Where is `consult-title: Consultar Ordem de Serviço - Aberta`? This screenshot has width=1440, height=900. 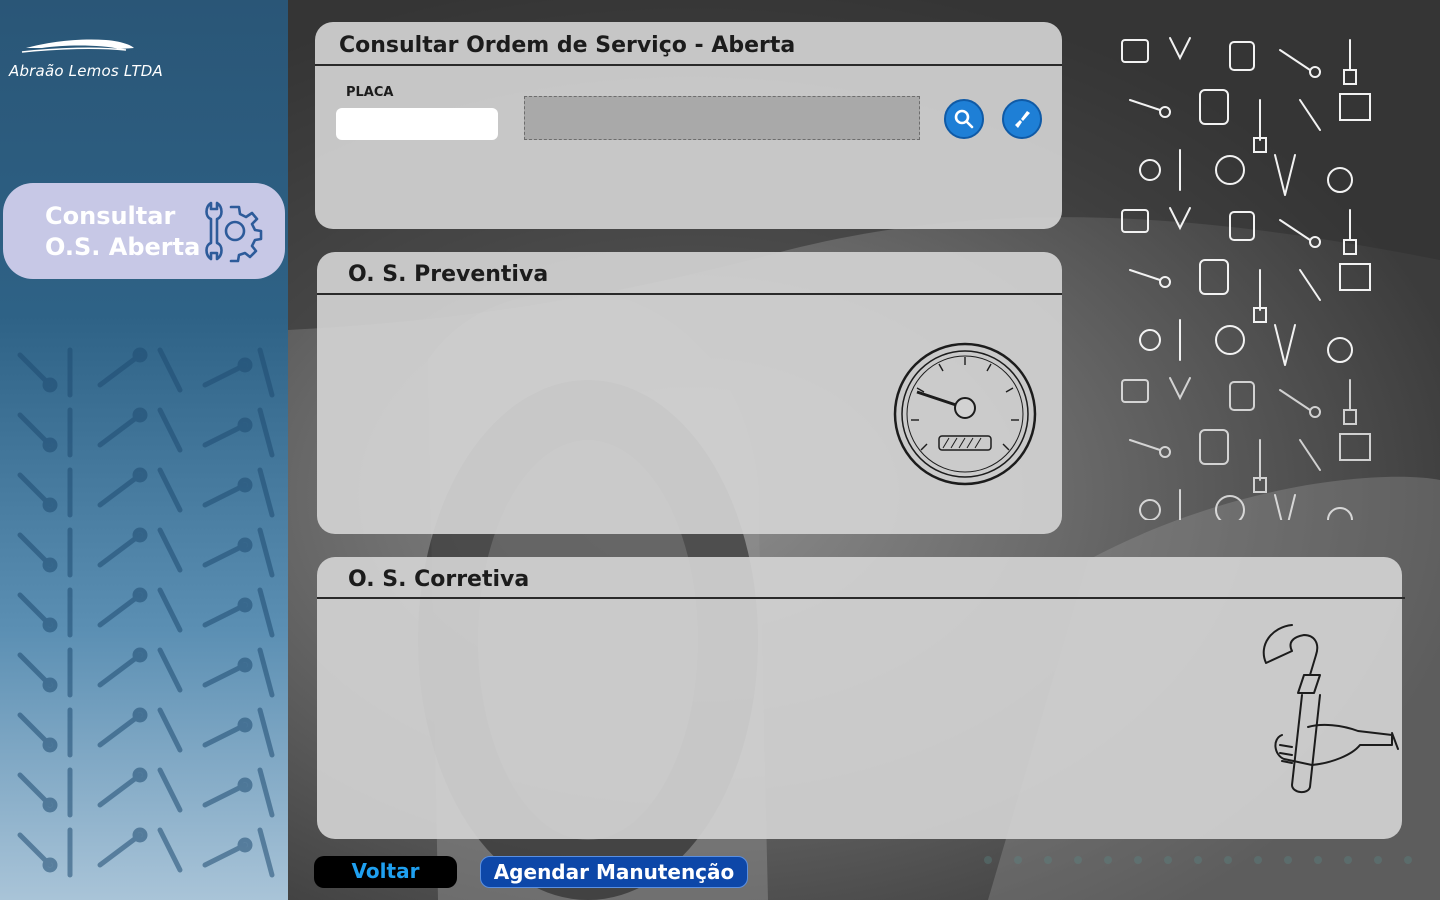
consult-title: Consultar Ordem de Serviço - Aberta is located at coordinates (567, 45).